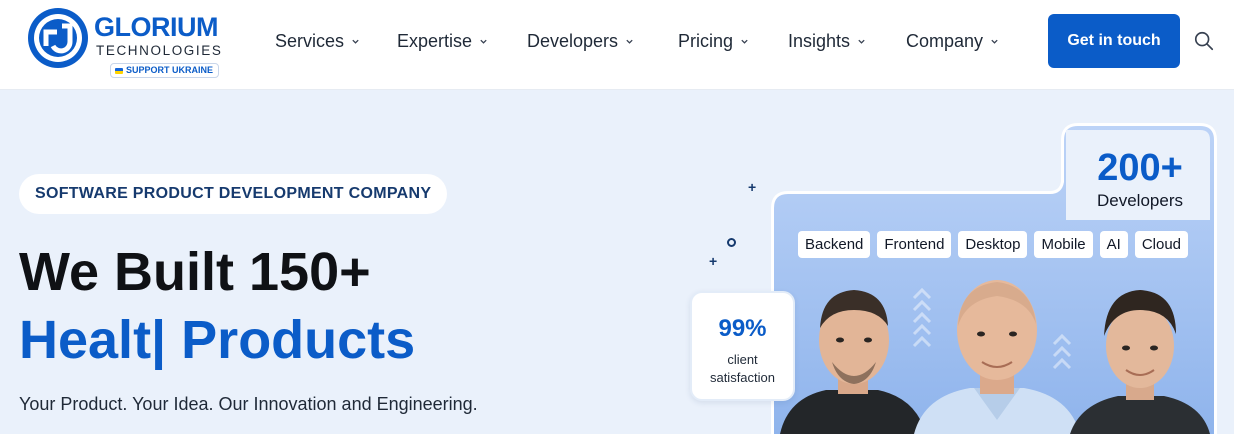 Image resolution: width=1234 pixels, height=434 pixels. Describe the element at coordinates (742, 377) in the screenshot. I see `satisfaction-label-line-2: satisfaction` at that location.